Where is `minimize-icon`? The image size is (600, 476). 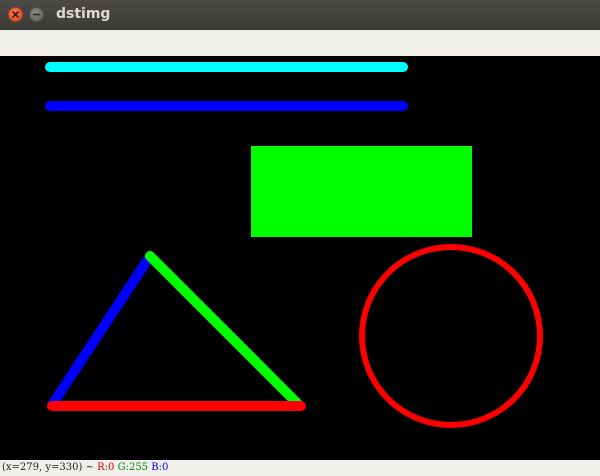 minimize-icon is located at coordinates (36, 14).